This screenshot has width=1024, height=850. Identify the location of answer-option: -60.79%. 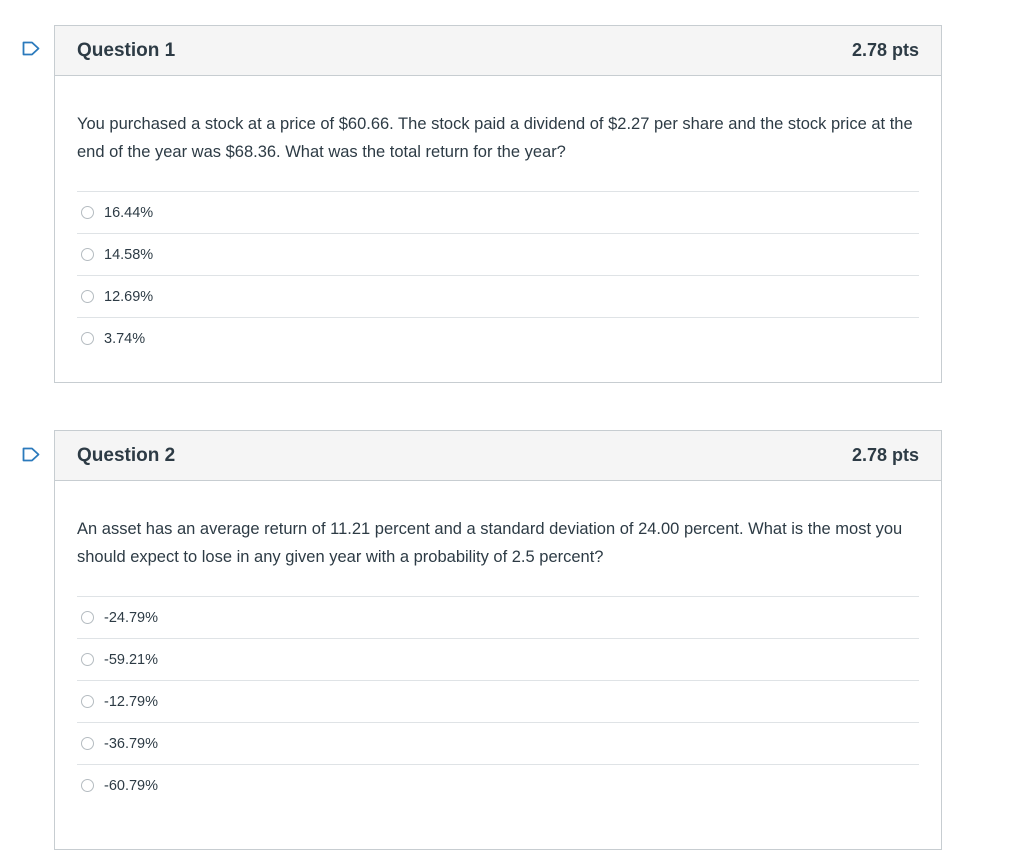
(498, 785).